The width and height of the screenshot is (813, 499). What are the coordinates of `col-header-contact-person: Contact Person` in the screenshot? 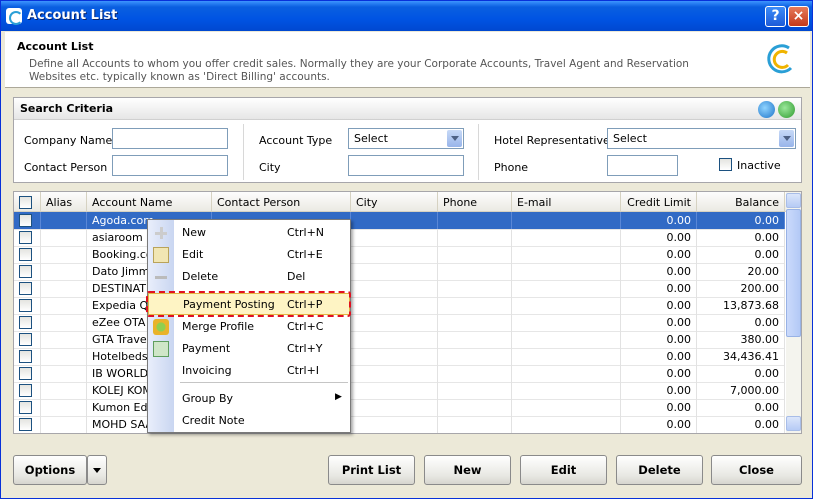 It's located at (281, 202).